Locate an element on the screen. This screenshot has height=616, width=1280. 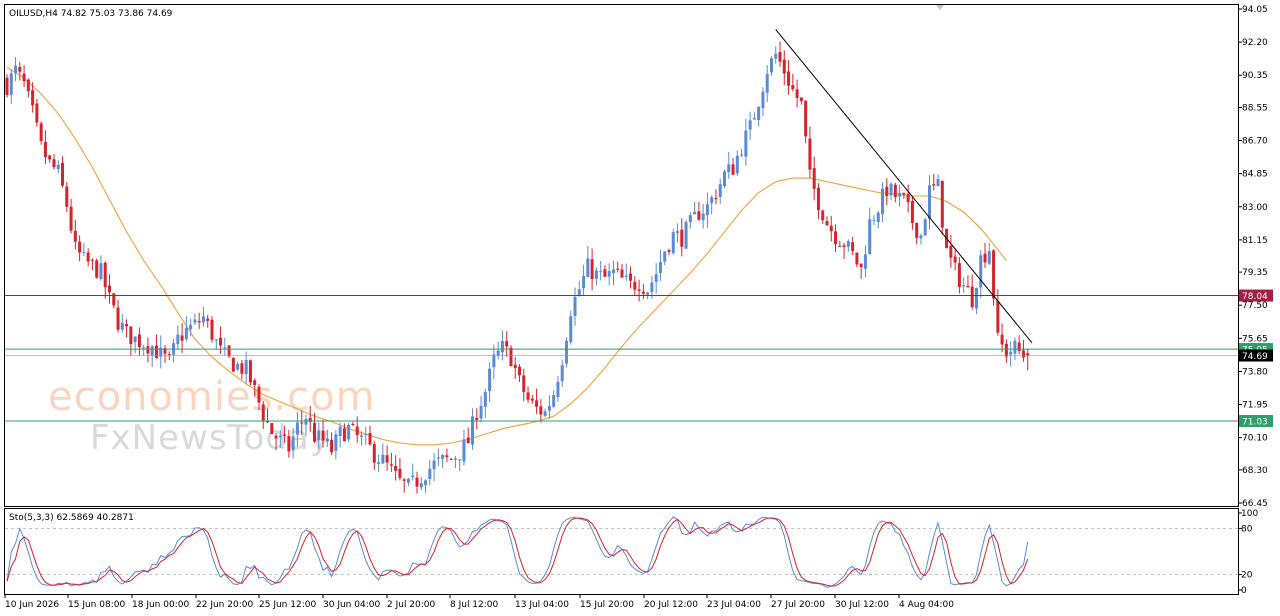
oscillator-header: Sto(5,3,3) 62.5869 40.2871 is located at coordinates (71, 518).